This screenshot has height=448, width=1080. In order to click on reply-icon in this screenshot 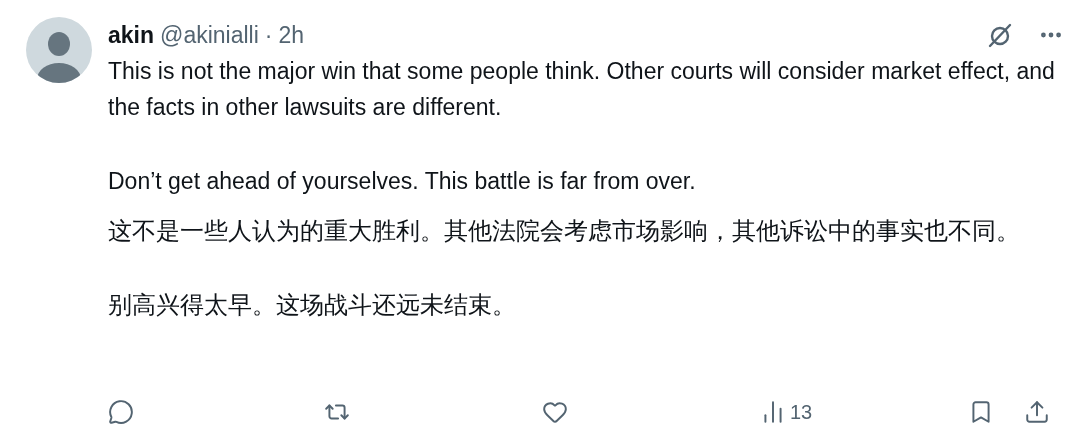, I will do `click(121, 412)`.